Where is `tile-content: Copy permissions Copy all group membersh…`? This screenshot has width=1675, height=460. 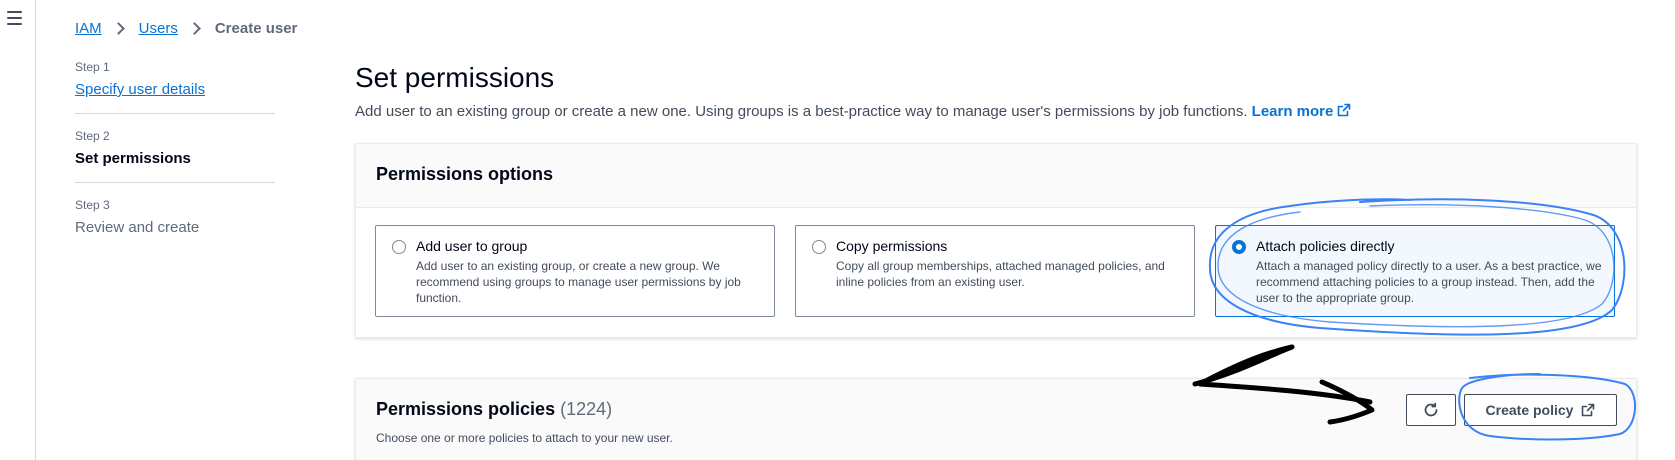 tile-content: Copy permissions Copy all group membersh… is located at coordinates (1009, 277).